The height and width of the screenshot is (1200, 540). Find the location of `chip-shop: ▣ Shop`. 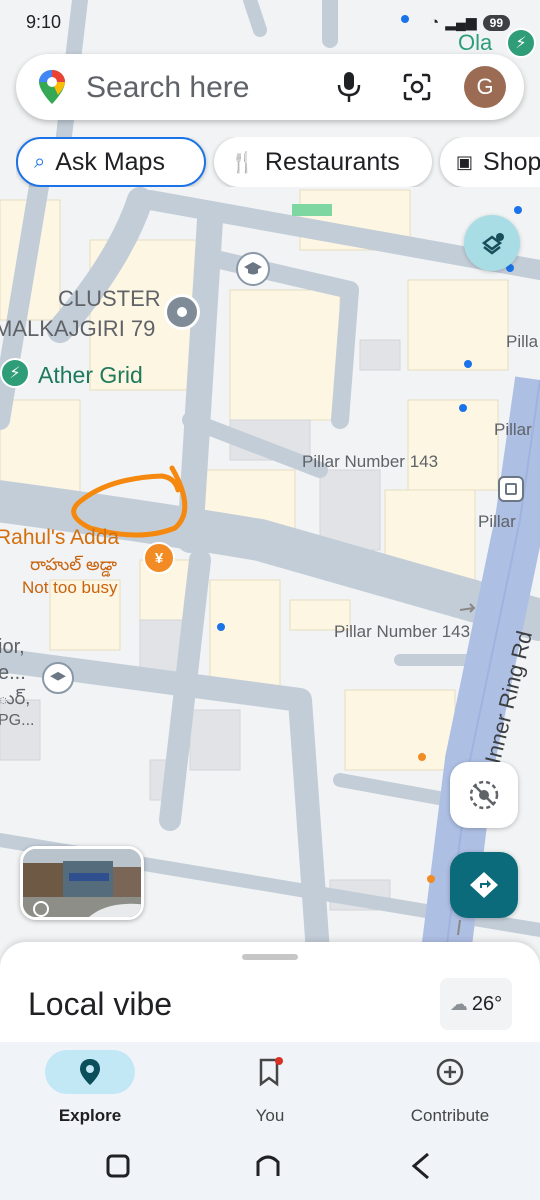

chip-shop: ▣ Shop is located at coordinates (490, 162).